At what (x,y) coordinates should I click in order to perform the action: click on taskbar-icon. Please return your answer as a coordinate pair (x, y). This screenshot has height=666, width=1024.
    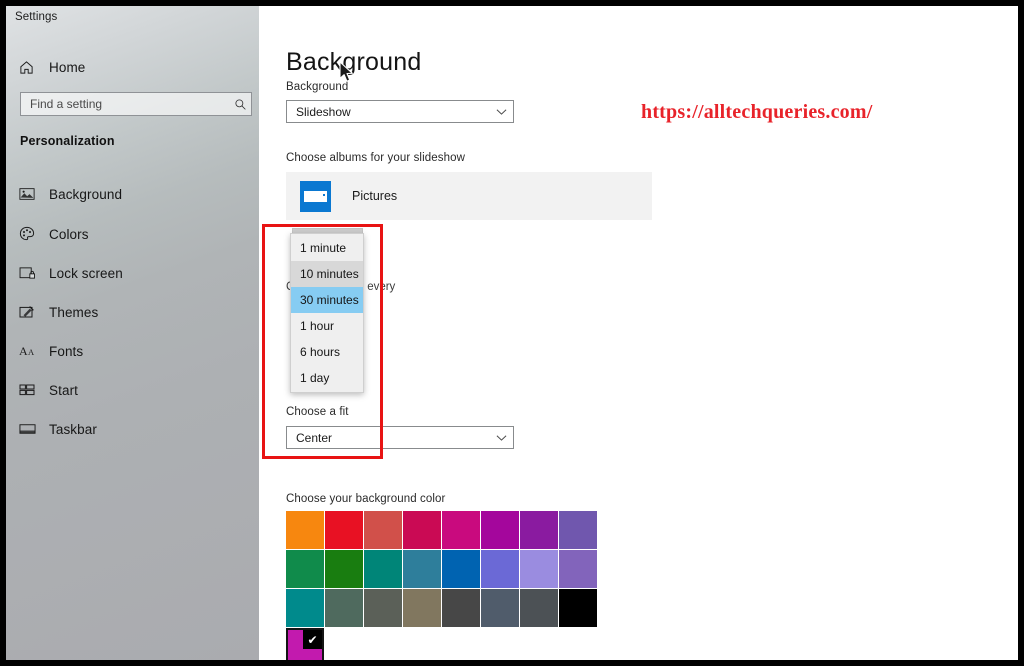
    Looking at the image, I should click on (34, 429).